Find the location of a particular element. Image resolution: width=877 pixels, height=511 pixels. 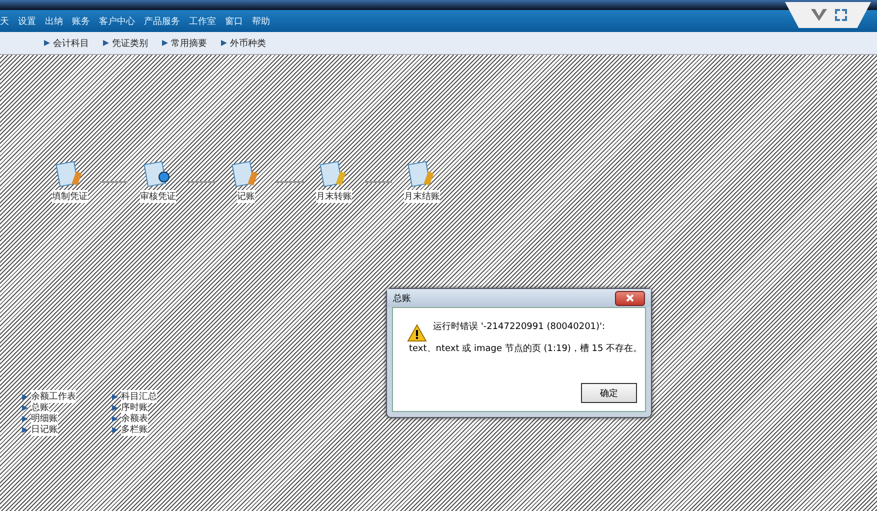

toolbar-item: 外币种类 is located at coordinates (243, 43).